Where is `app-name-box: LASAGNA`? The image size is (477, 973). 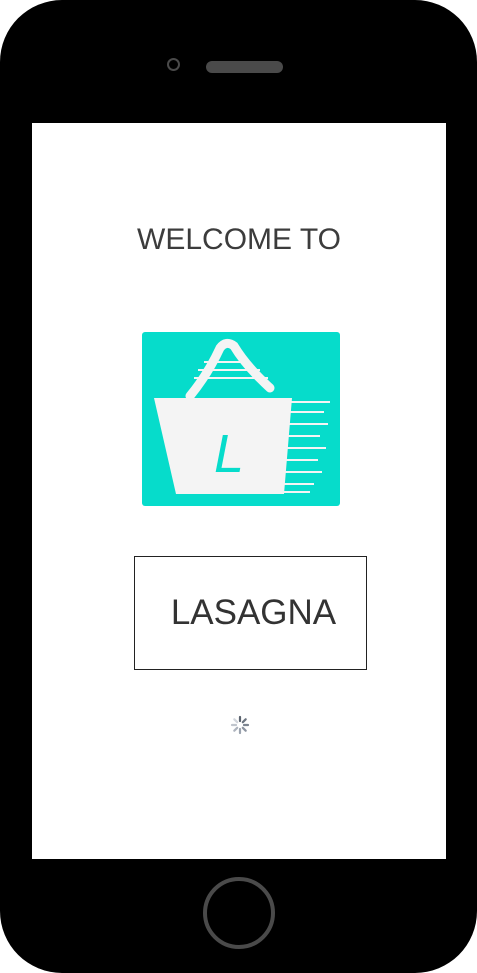 app-name-box: LASAGNA is located at coordinates (250, 613).